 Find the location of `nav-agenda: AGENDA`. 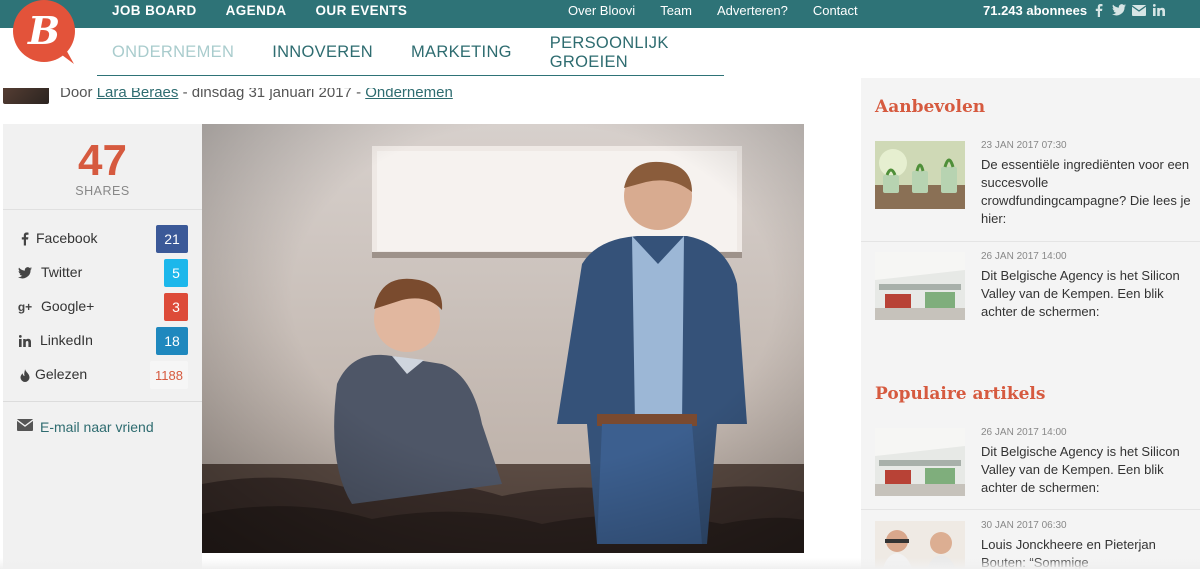

nav-agenda: AGENDA is located at coordinates (256, 10).